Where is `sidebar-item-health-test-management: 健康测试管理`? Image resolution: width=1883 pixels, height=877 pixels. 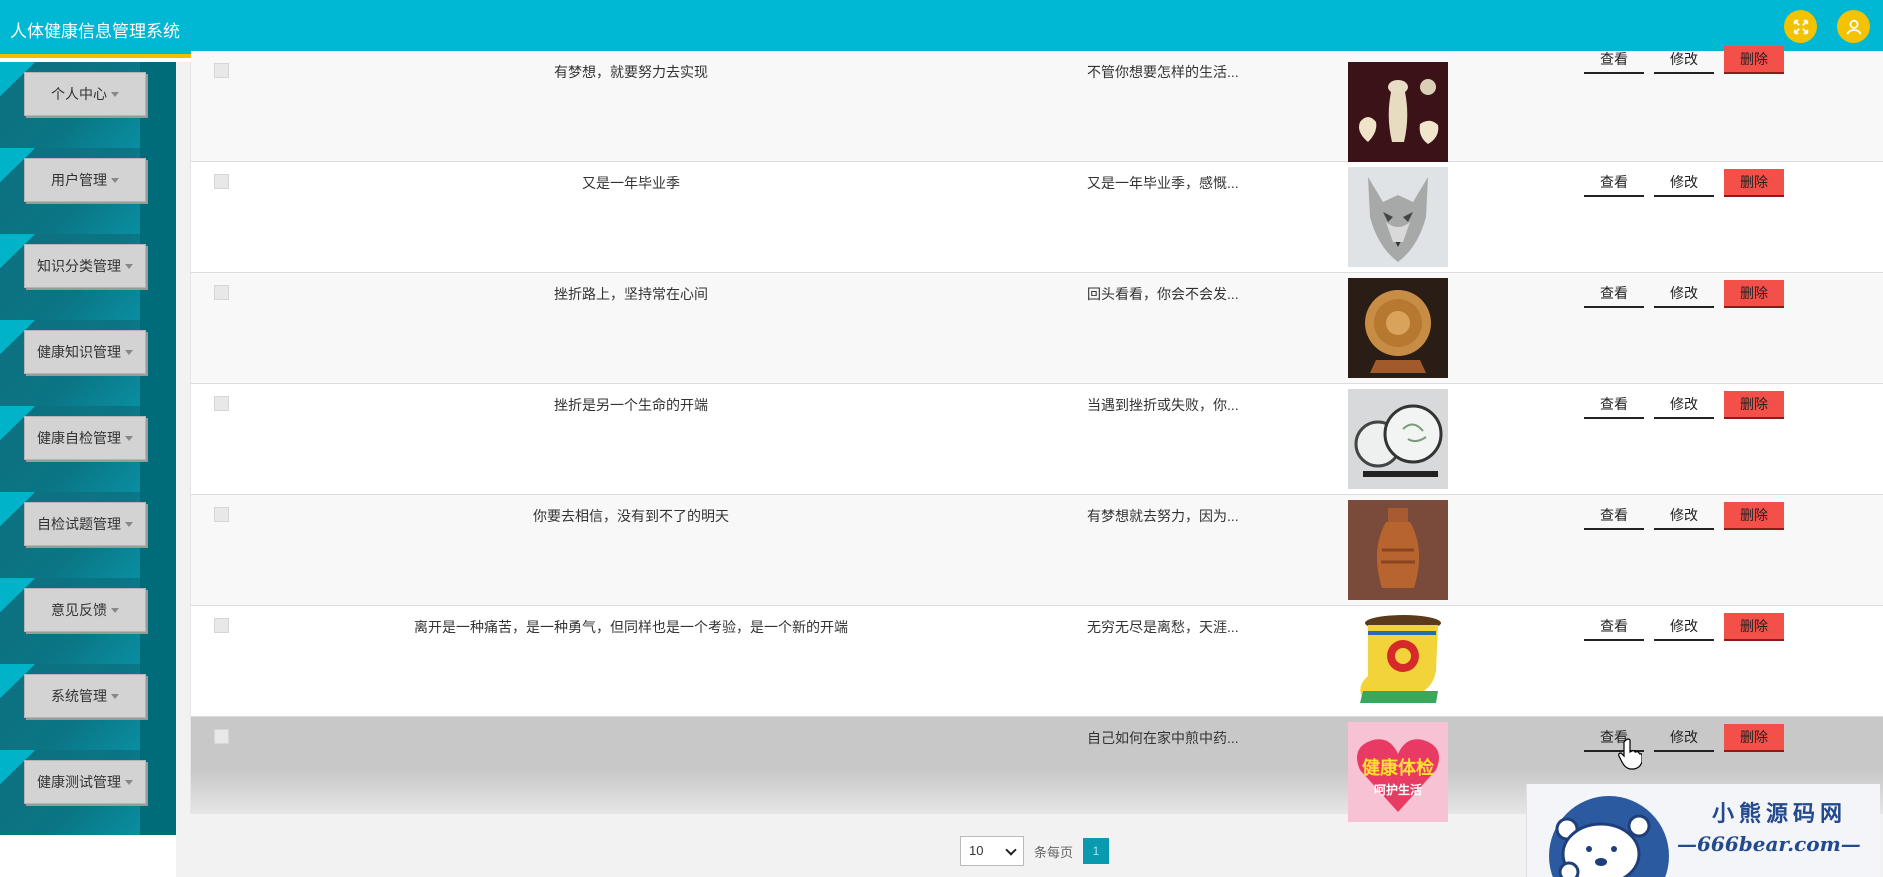 sidebar-item-health-test-management: 健康测试管理 is located at coordinates (88, 792).